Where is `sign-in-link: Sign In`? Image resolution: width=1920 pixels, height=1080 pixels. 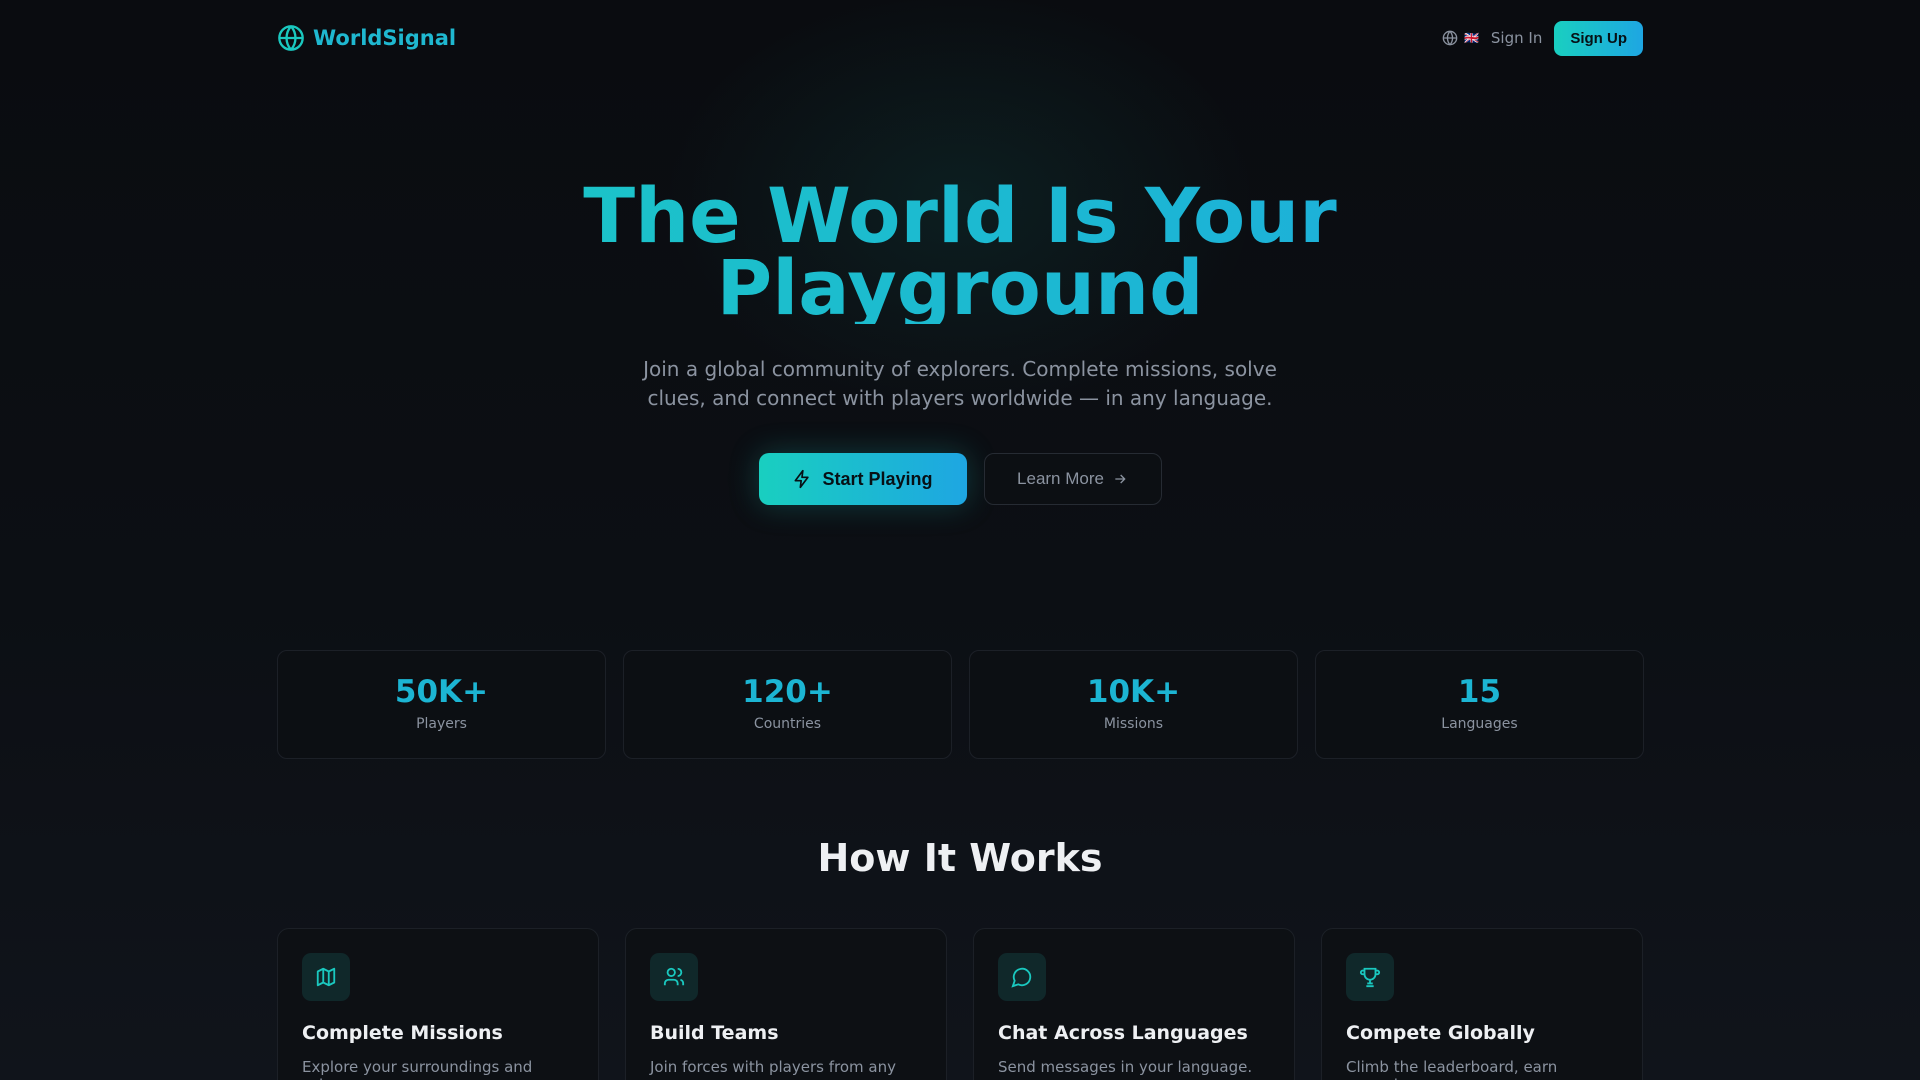
sign-in-link: Sign In is located at coordinates (1516, 38).